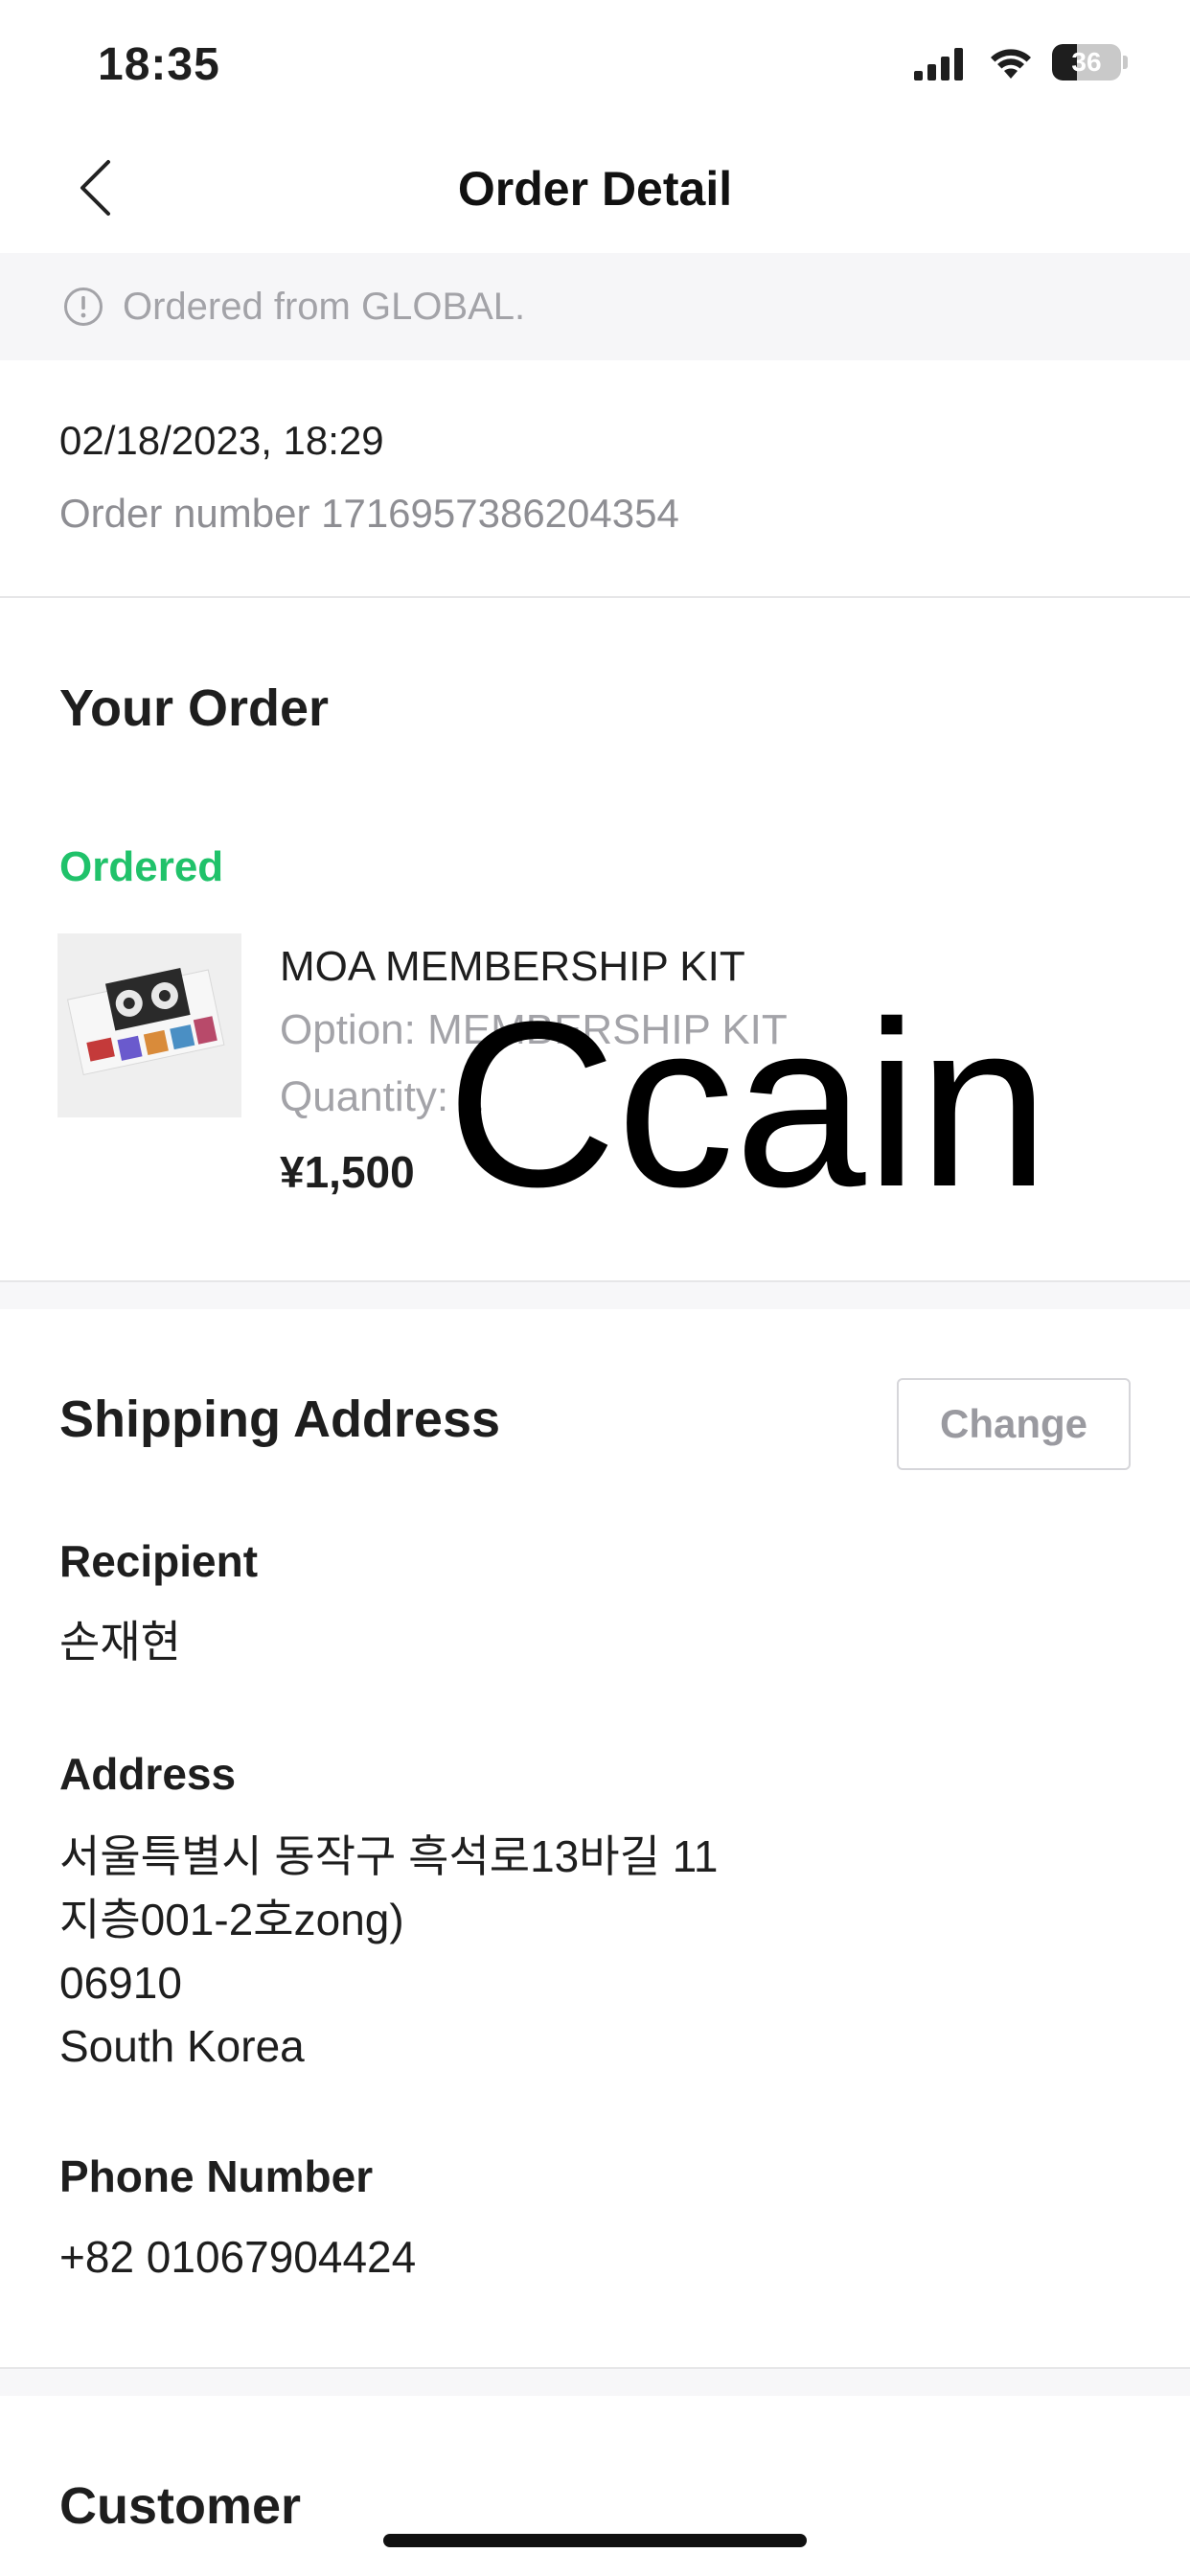 Image resolution: width=1190 pixels, height=2576 pixels. I want to click on battery-percent: 36, so click(1087, 62).